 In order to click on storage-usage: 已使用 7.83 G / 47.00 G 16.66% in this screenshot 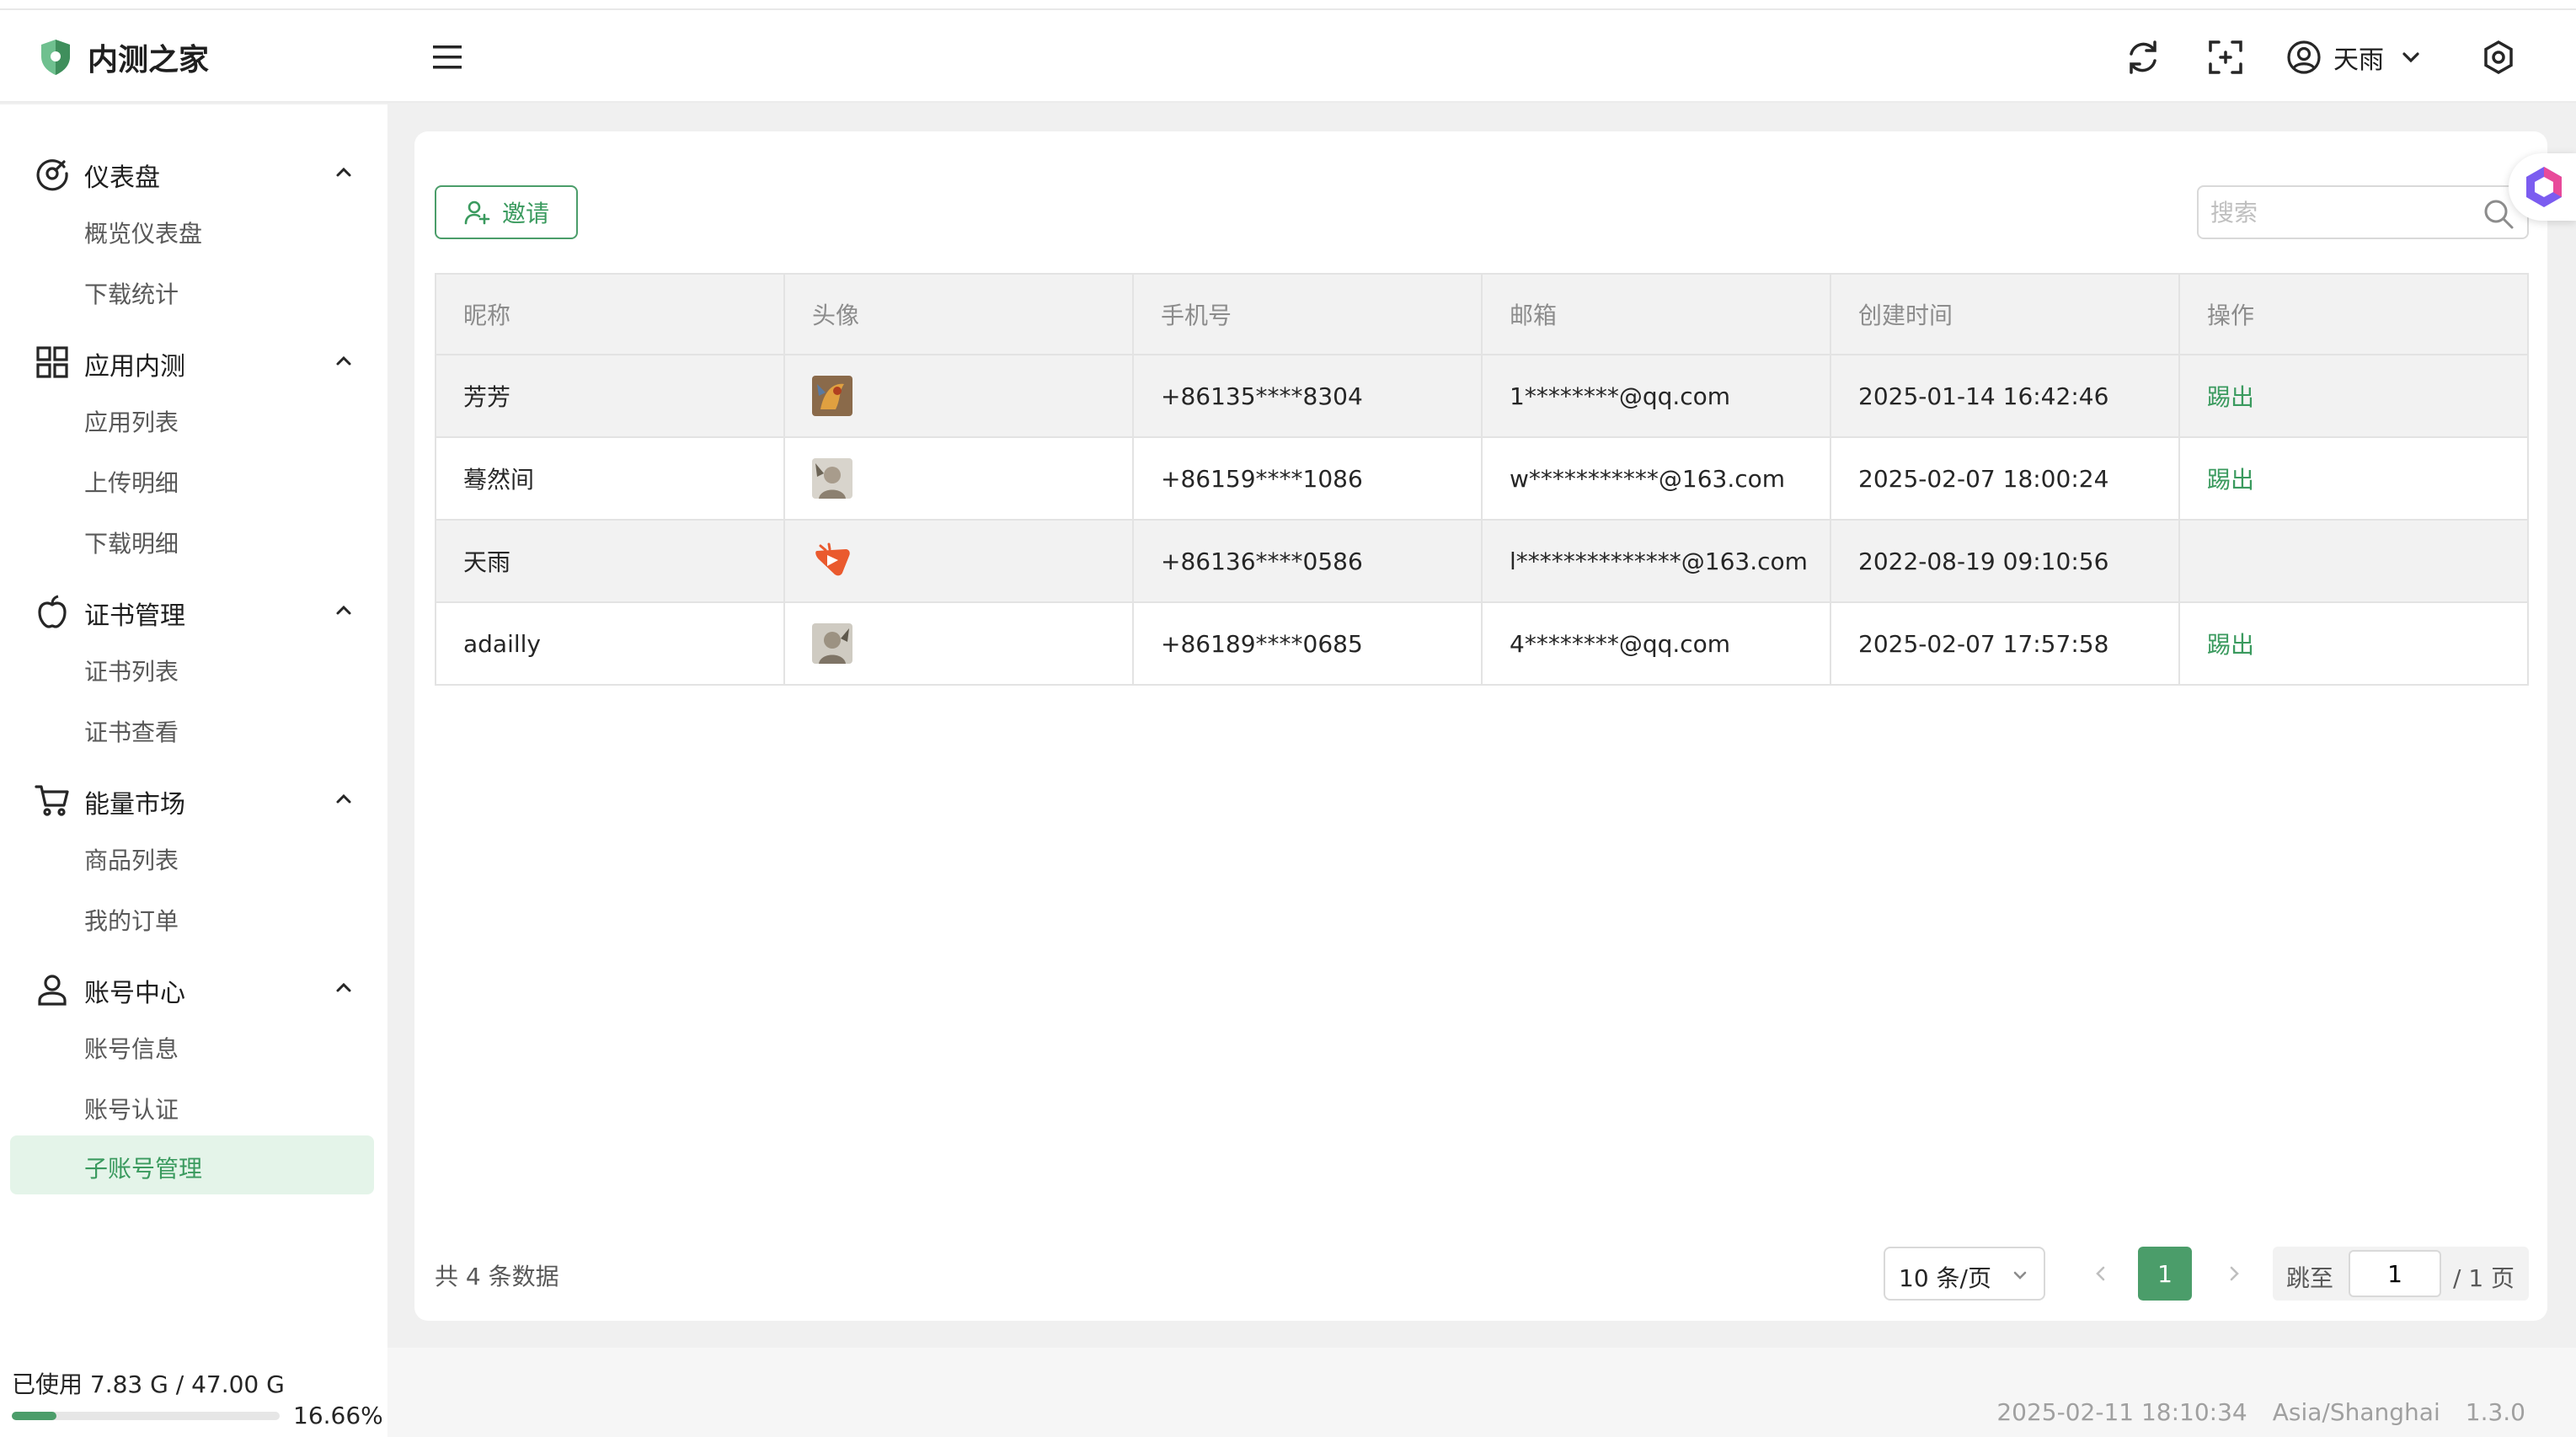, I will do `click(193, 1392)`.